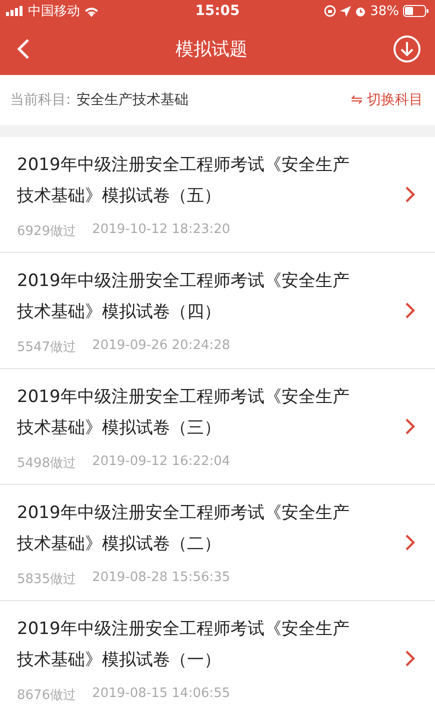 The image size is (435, 716). Describe the element at coordinates (161, 462) in the screenshot. I see `paper-date: 2019-09-12 16:22:04` at that location.